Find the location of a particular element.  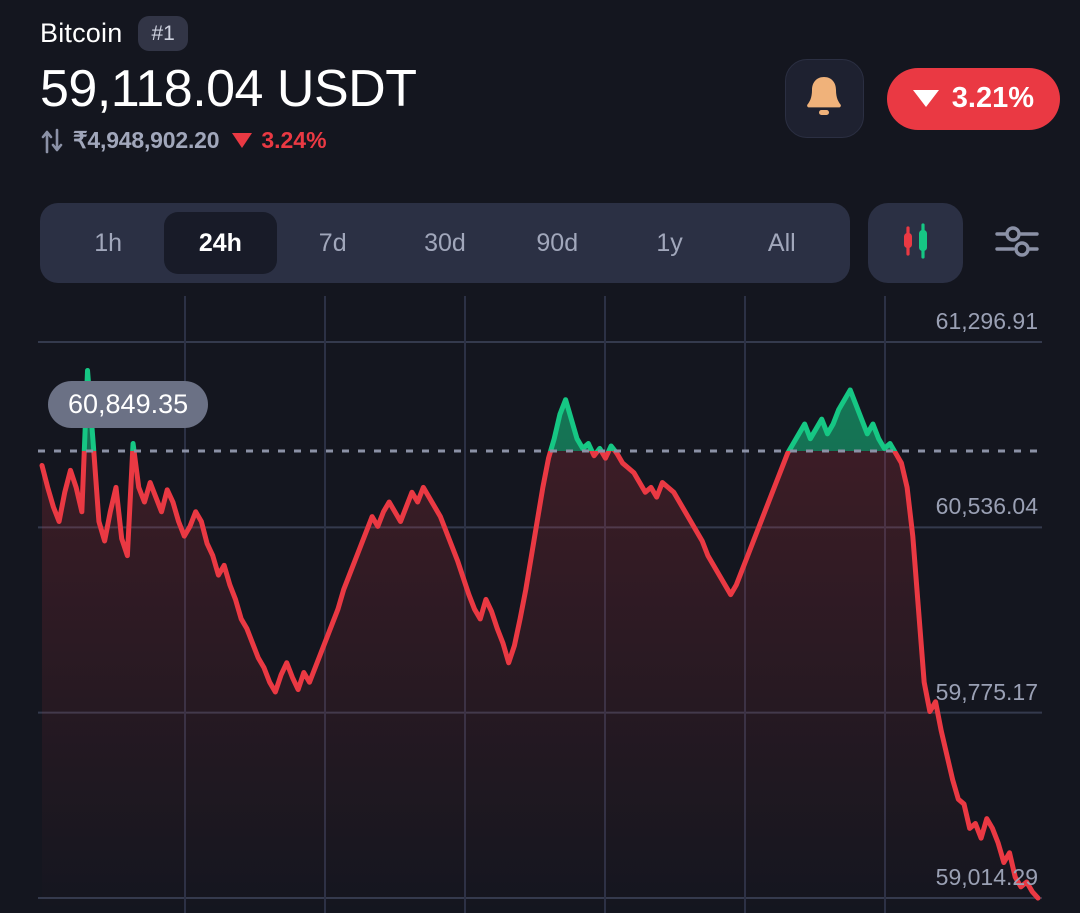

bell-icon is located at coordinates (824, 98).